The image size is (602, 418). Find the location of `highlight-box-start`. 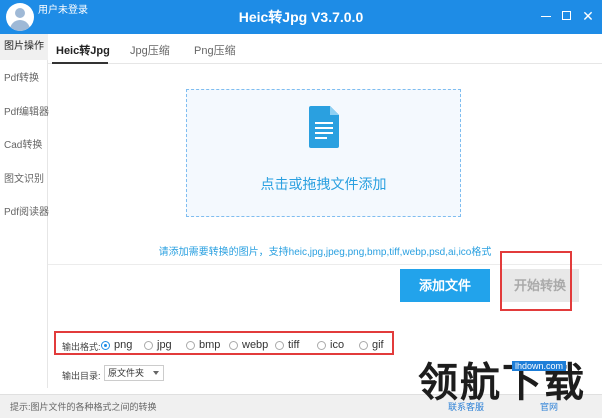

highlight-box-start is located at coordinates (536, 281).